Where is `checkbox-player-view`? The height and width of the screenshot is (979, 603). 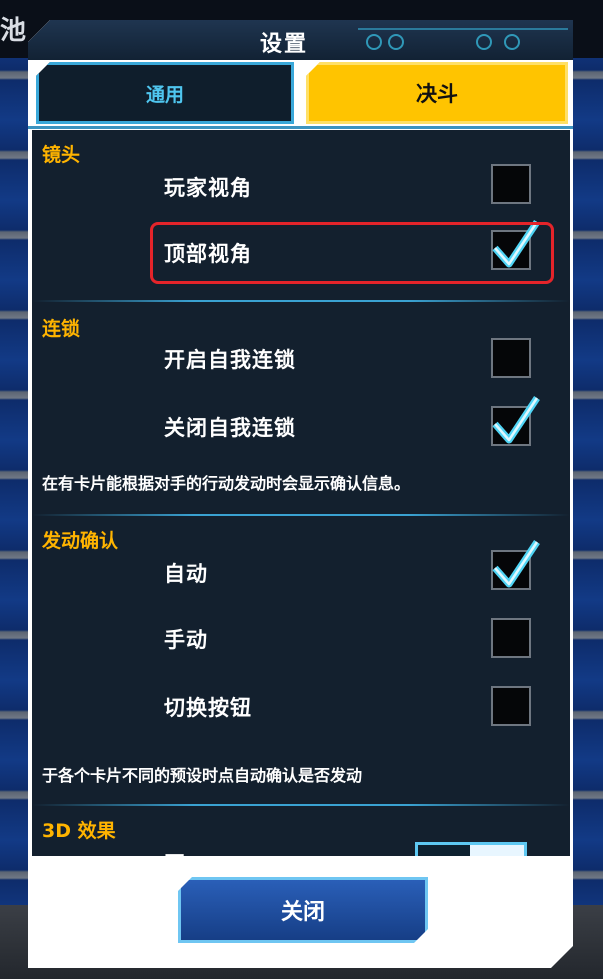 checkbox-player-view is located at coordinates (511, 184).